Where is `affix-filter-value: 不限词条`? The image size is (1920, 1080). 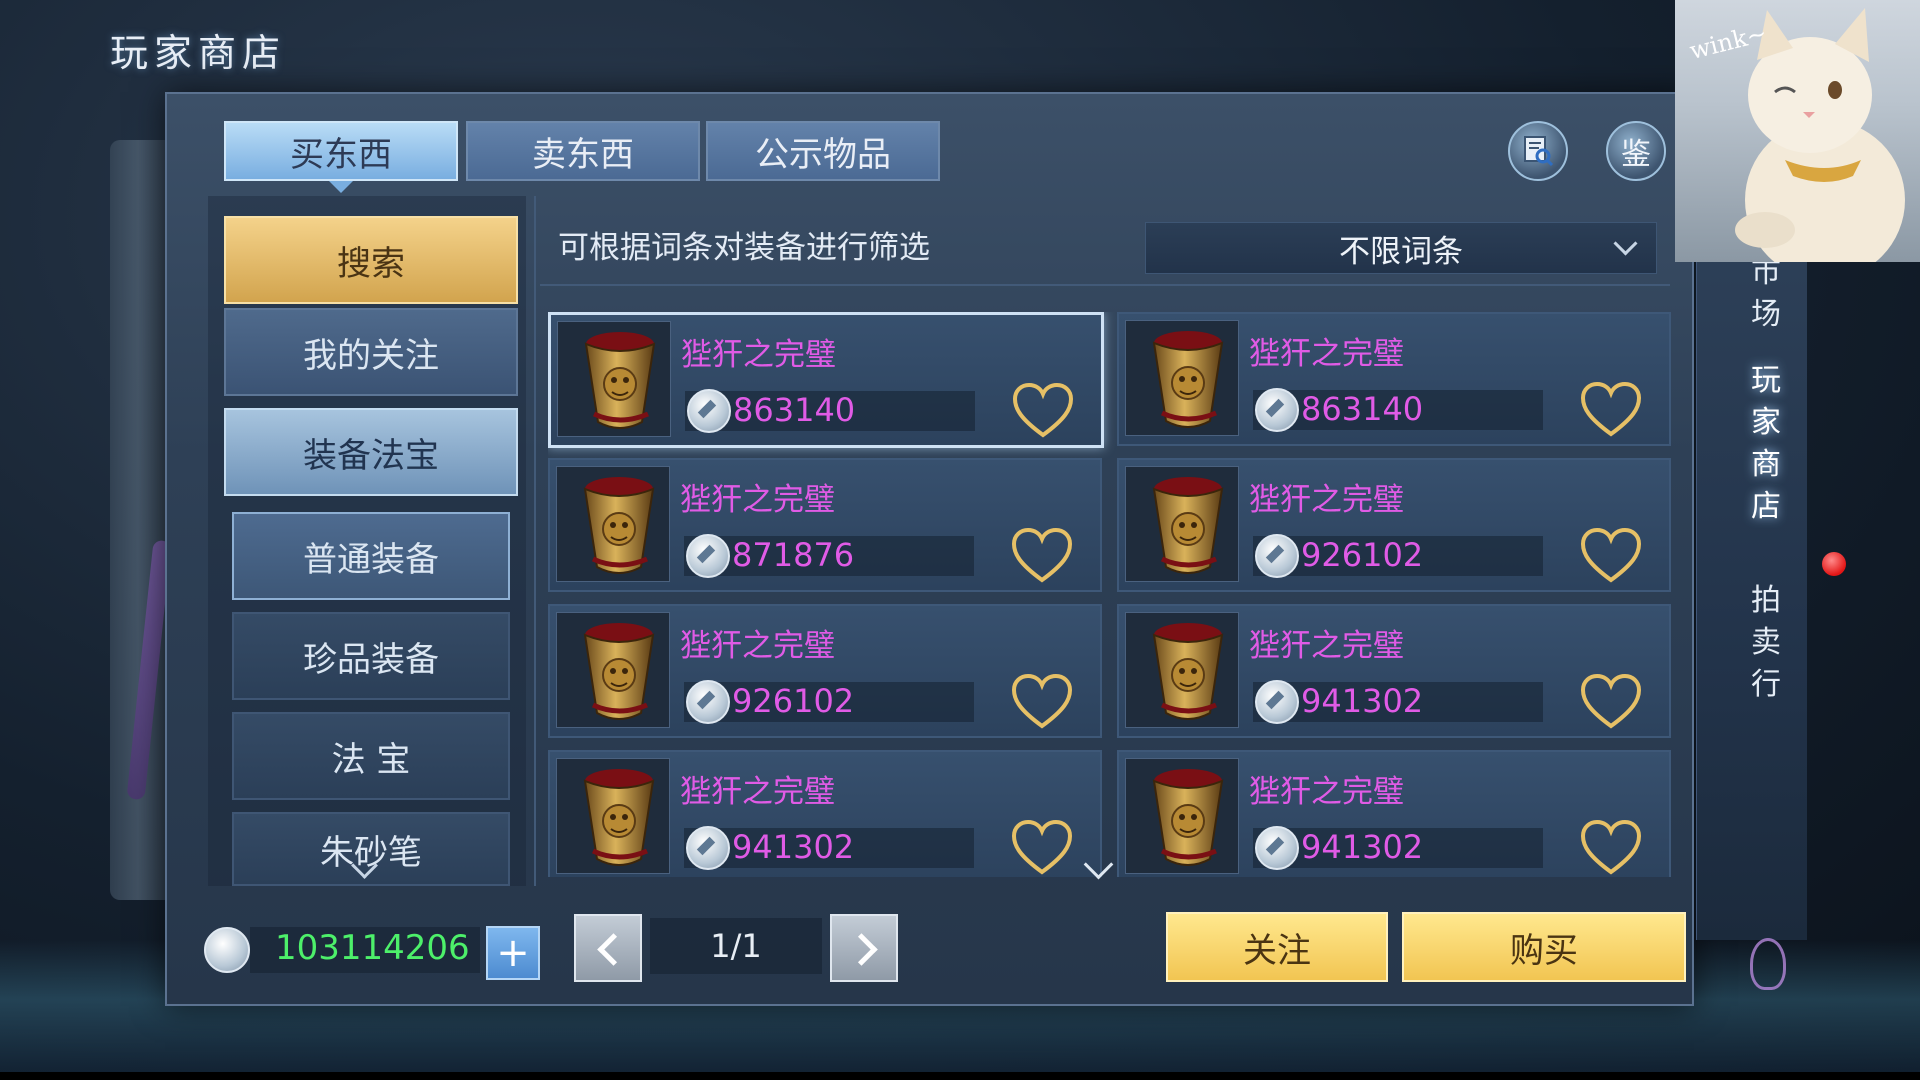
affix-filter-value: 不限词条 is located at coordinates (1401, 251).